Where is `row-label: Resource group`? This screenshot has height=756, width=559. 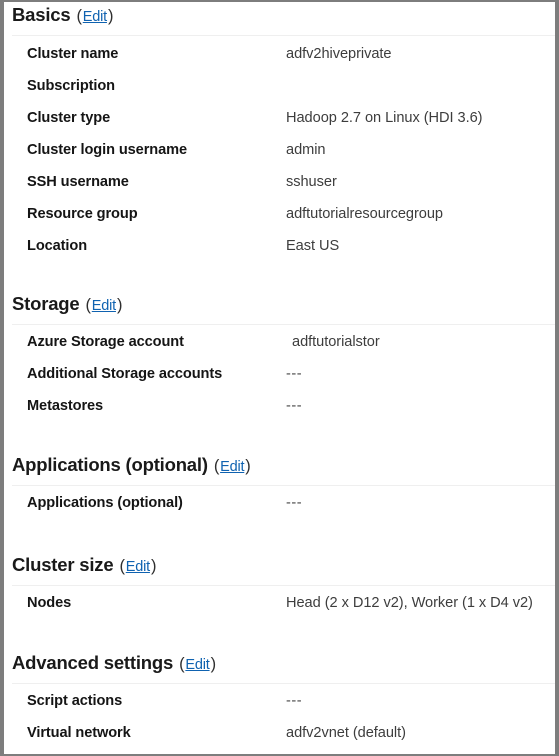 row-label: Resource group is located at coordinates (82, 214).